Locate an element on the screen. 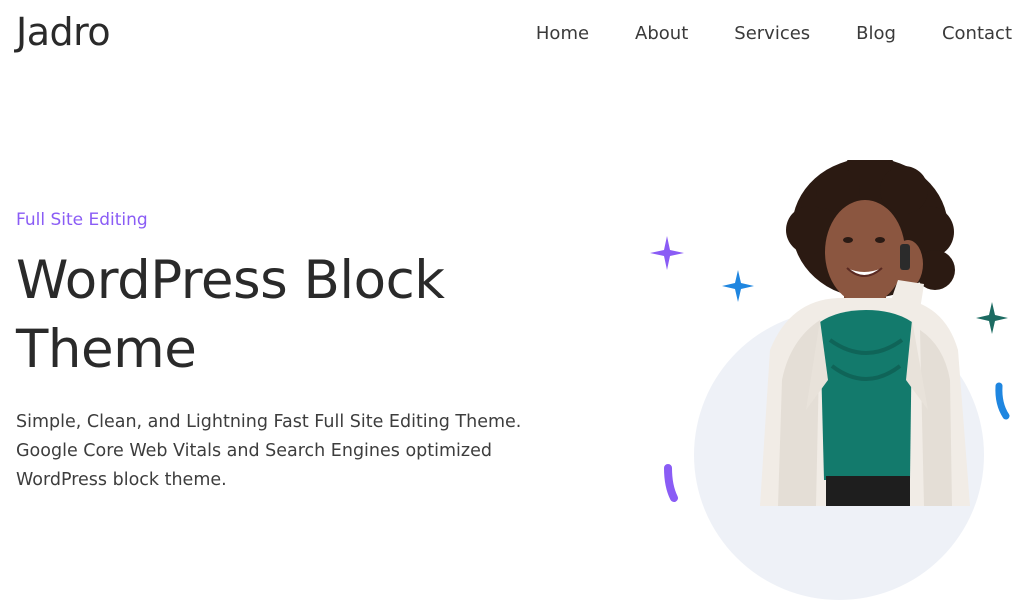 This screenshot has height=600, width=1024. nav-about: About is located at coordinates (661, 34).